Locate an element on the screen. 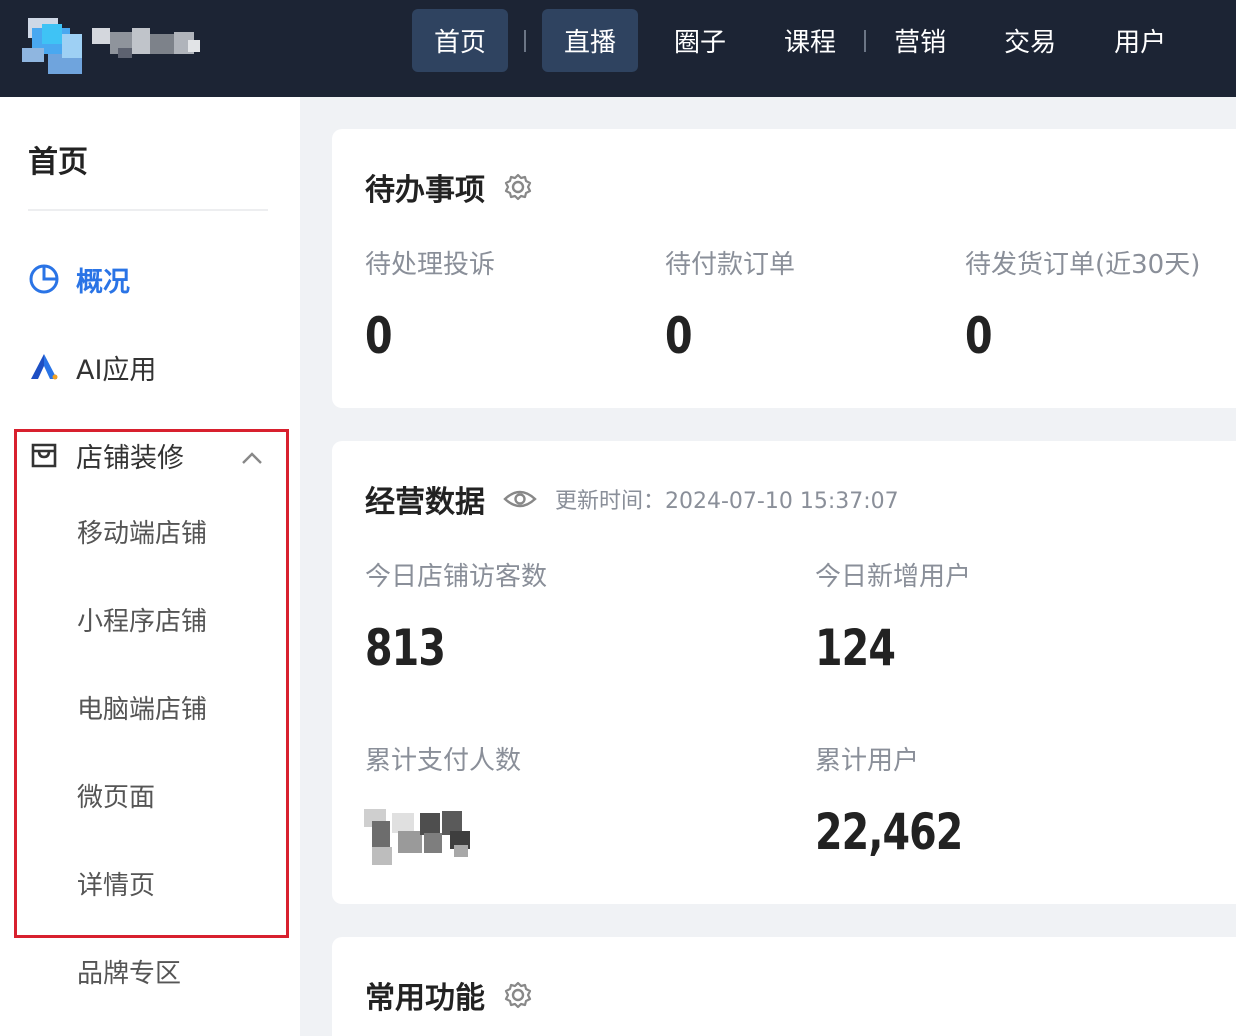 The width and height of the screenshot is (1236, 1036). stat-label: 待付款订单 is located at coordinates (730, 265).